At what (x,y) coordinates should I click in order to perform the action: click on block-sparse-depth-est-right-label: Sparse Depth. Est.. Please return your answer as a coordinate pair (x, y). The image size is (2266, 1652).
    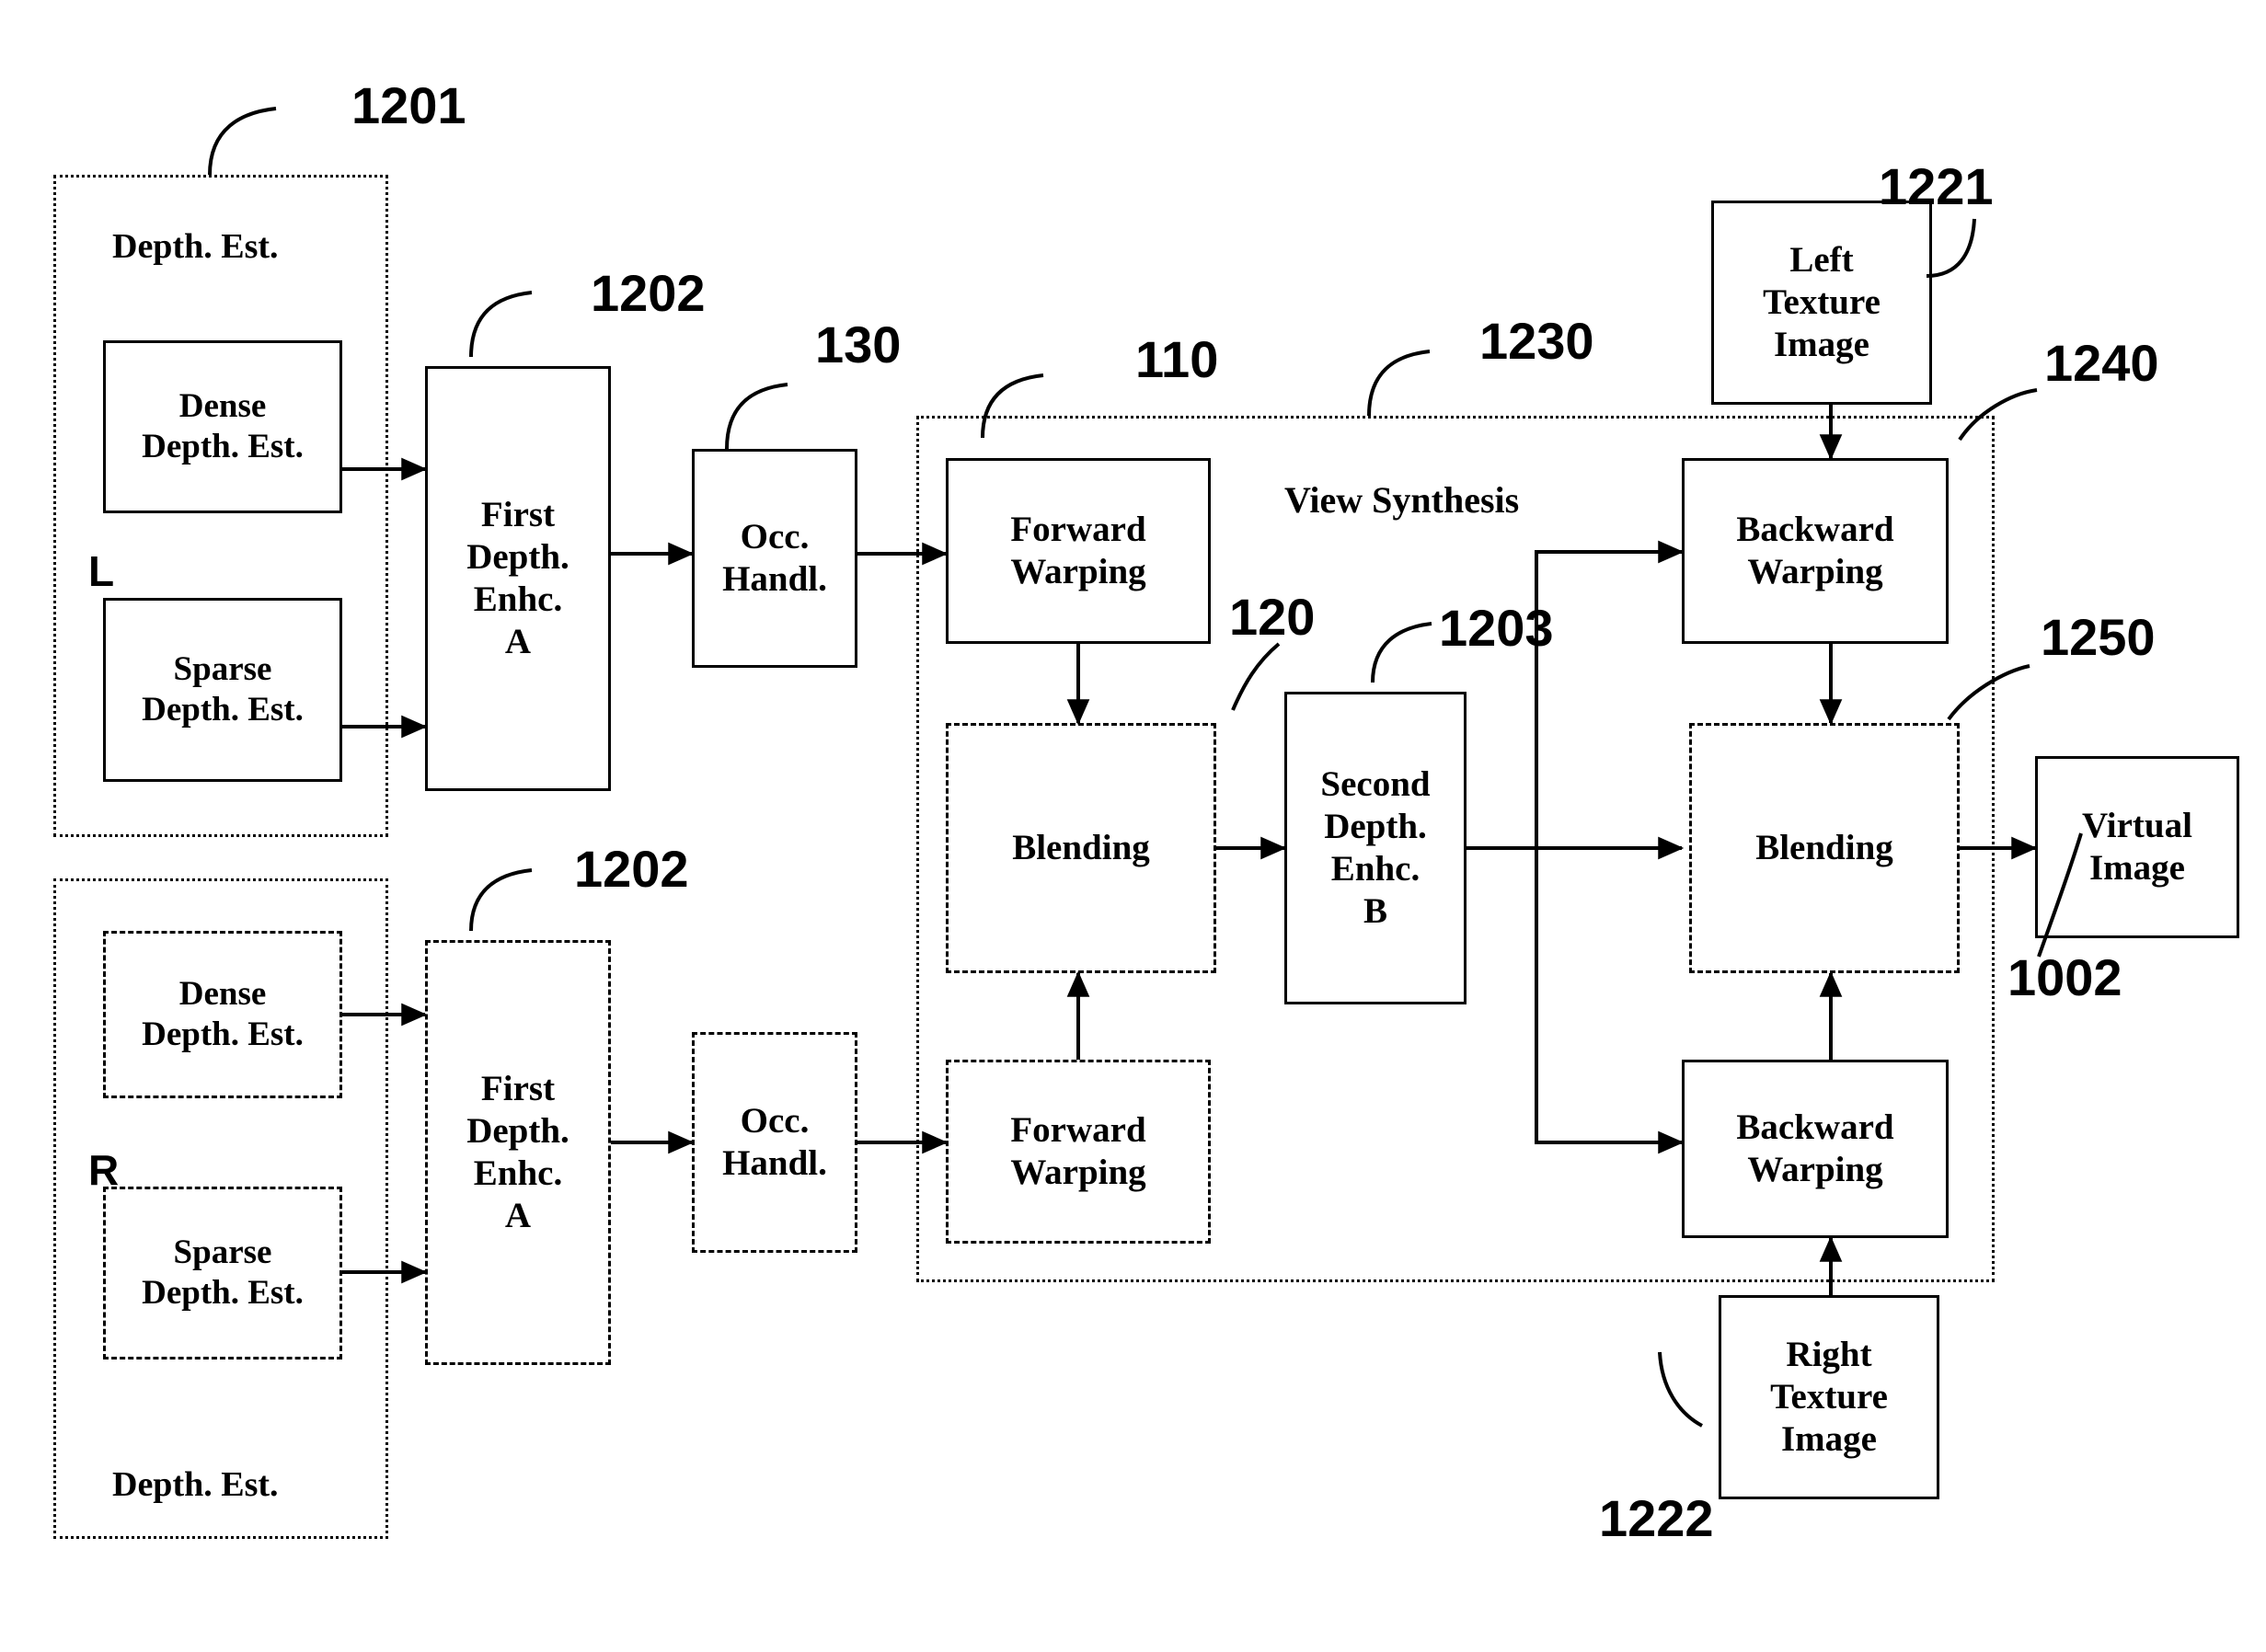
    Looking at the image, I should click on (223, 1272).